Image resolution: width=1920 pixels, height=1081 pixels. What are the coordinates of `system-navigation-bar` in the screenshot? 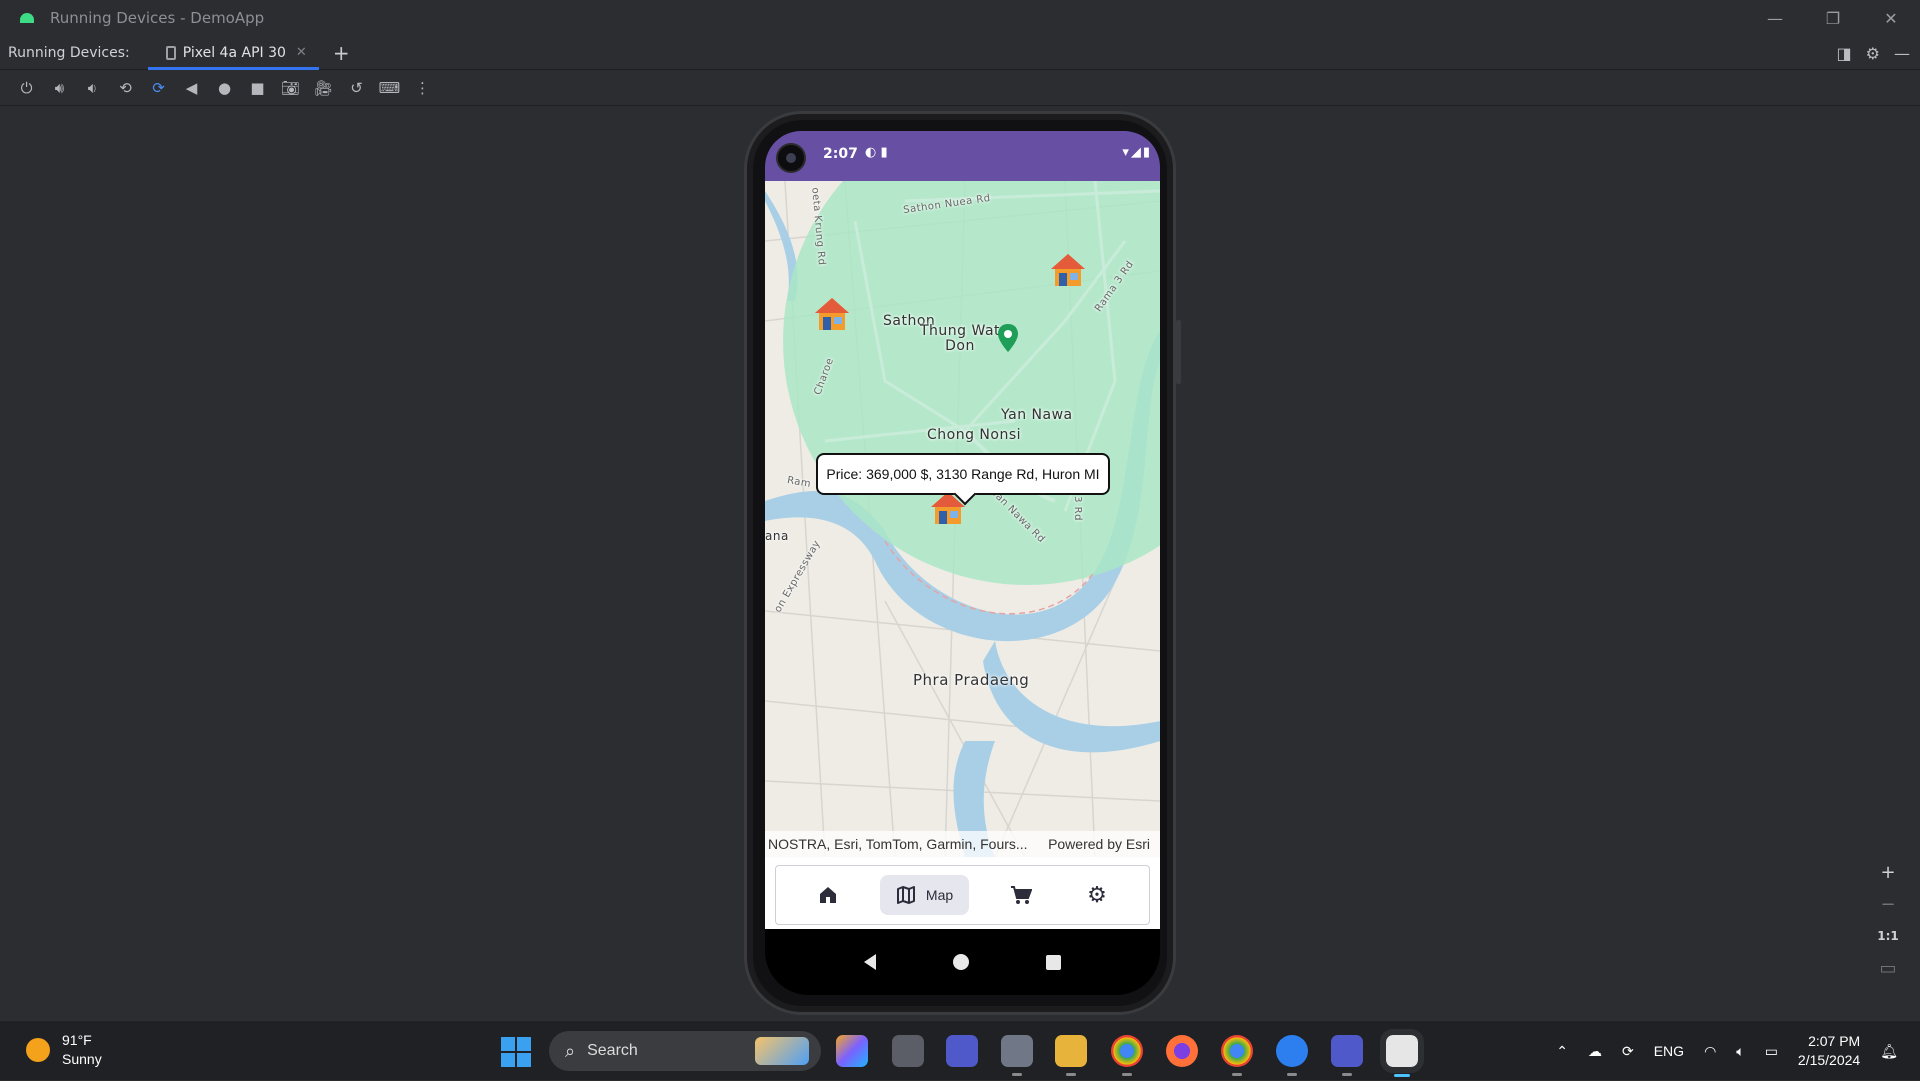 It's located at (962, 962).